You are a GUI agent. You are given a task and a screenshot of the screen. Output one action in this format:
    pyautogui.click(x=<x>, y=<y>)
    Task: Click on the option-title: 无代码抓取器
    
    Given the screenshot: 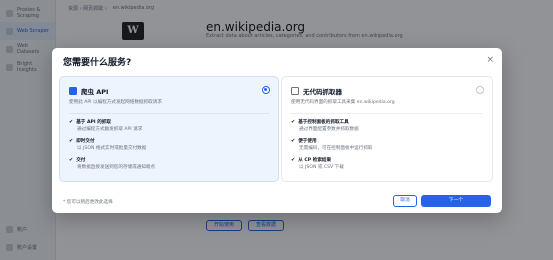 What is the action you would take?
    pyautogui.click(x=322, y=92)
    